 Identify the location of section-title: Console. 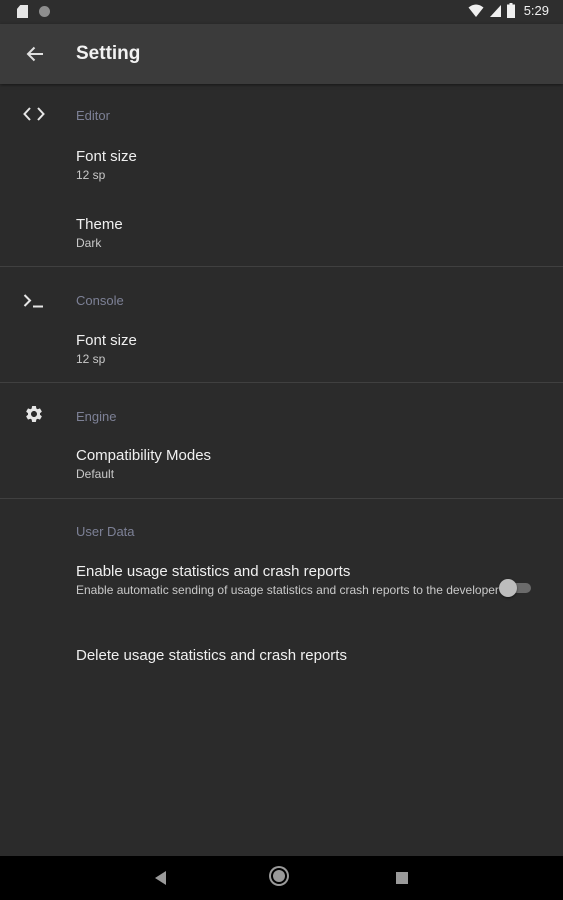
(100, 300).